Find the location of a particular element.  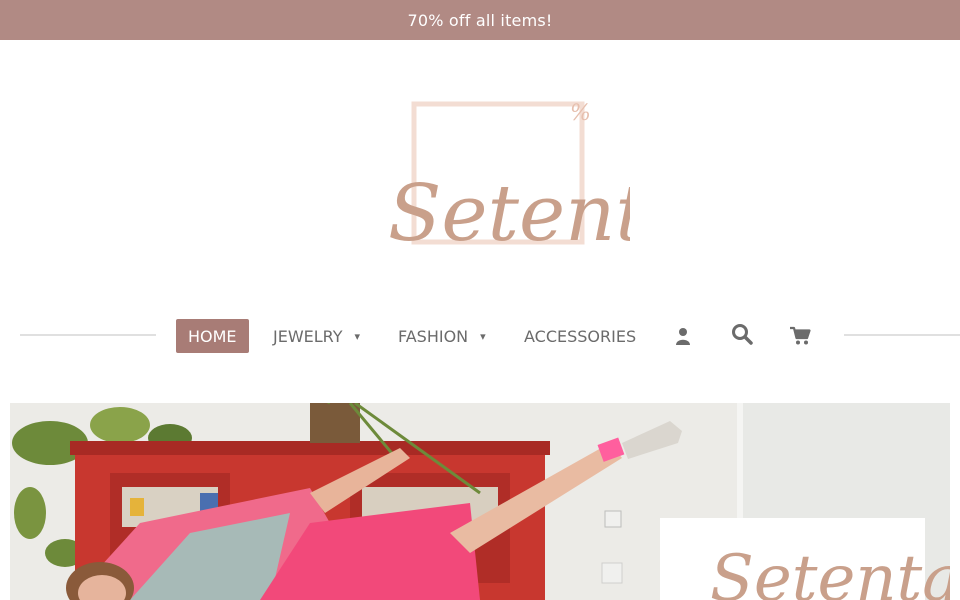

nav-item-label: ACCESSORIES is located at coordinates (580, 336).